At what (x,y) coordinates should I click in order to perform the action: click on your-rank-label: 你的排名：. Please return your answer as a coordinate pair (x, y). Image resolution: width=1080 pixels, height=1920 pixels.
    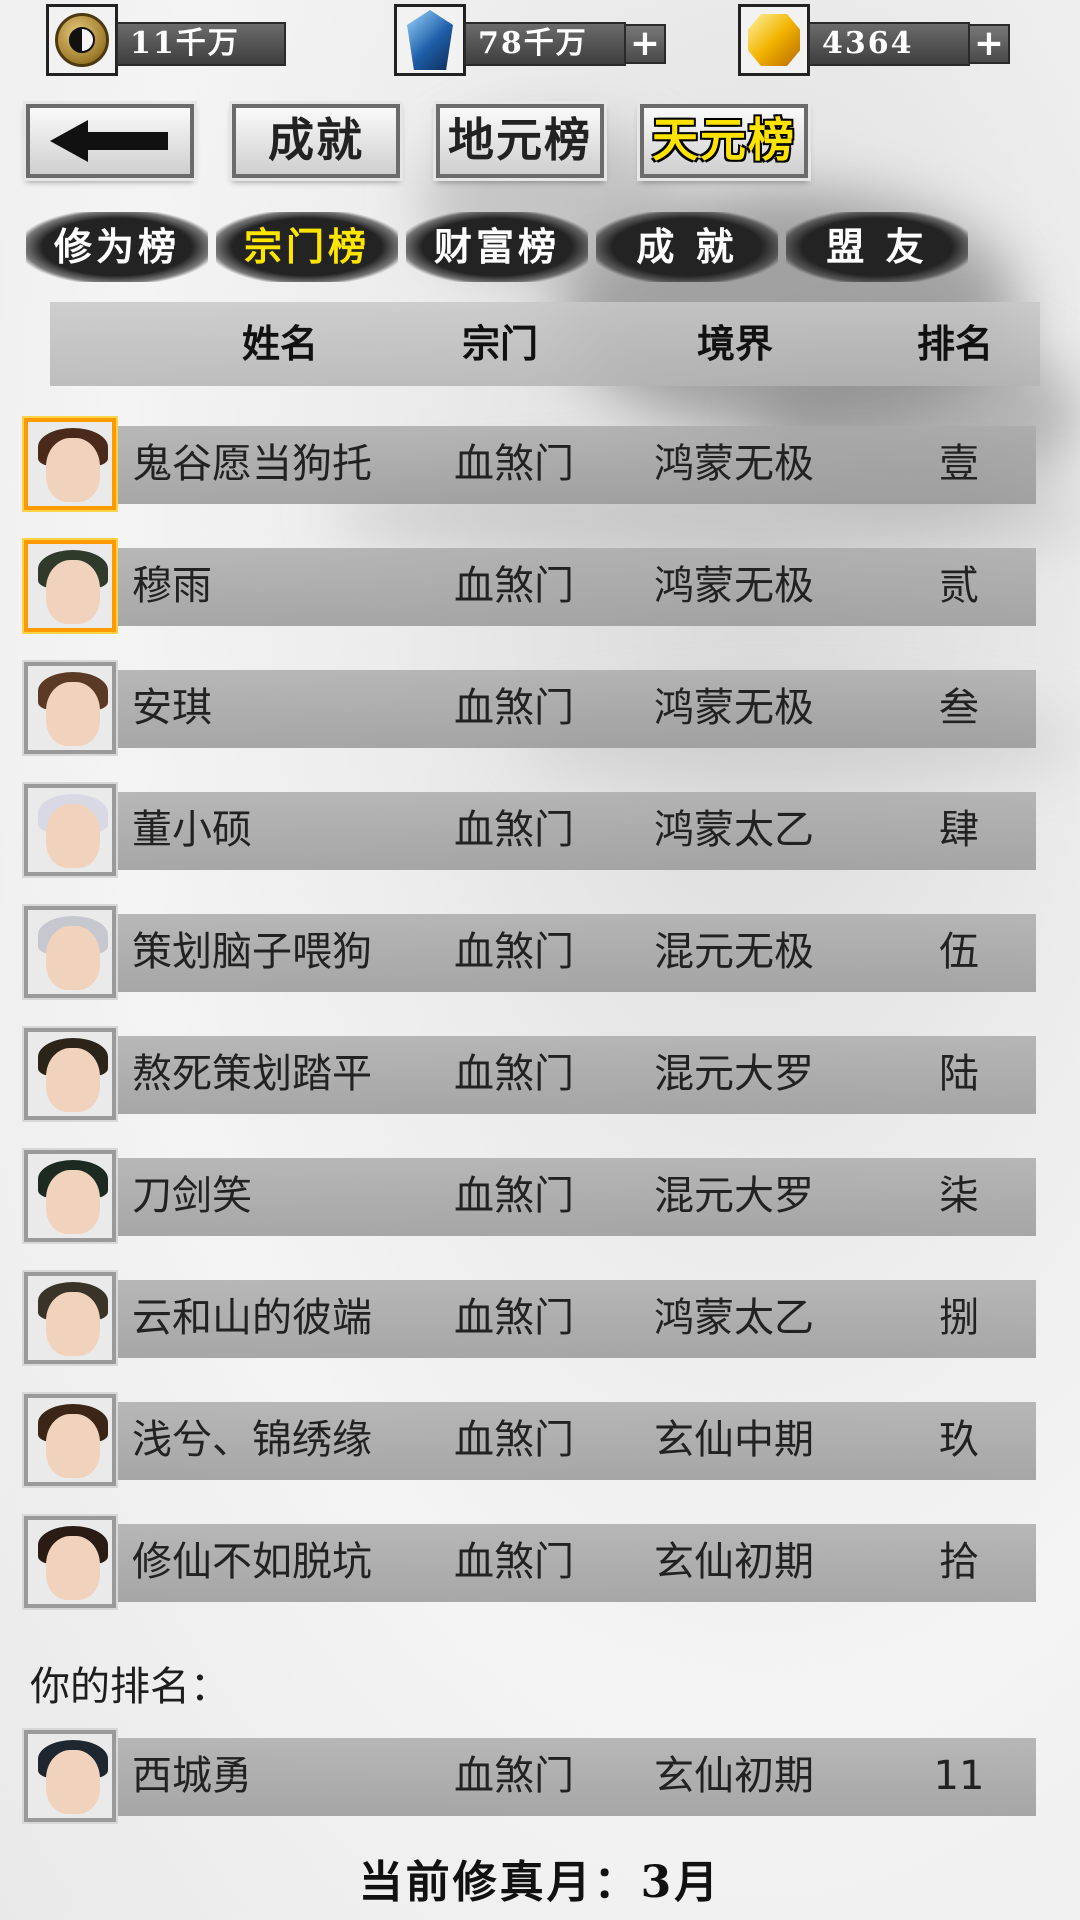
    Looking at the image, I should click on (130, 1687).